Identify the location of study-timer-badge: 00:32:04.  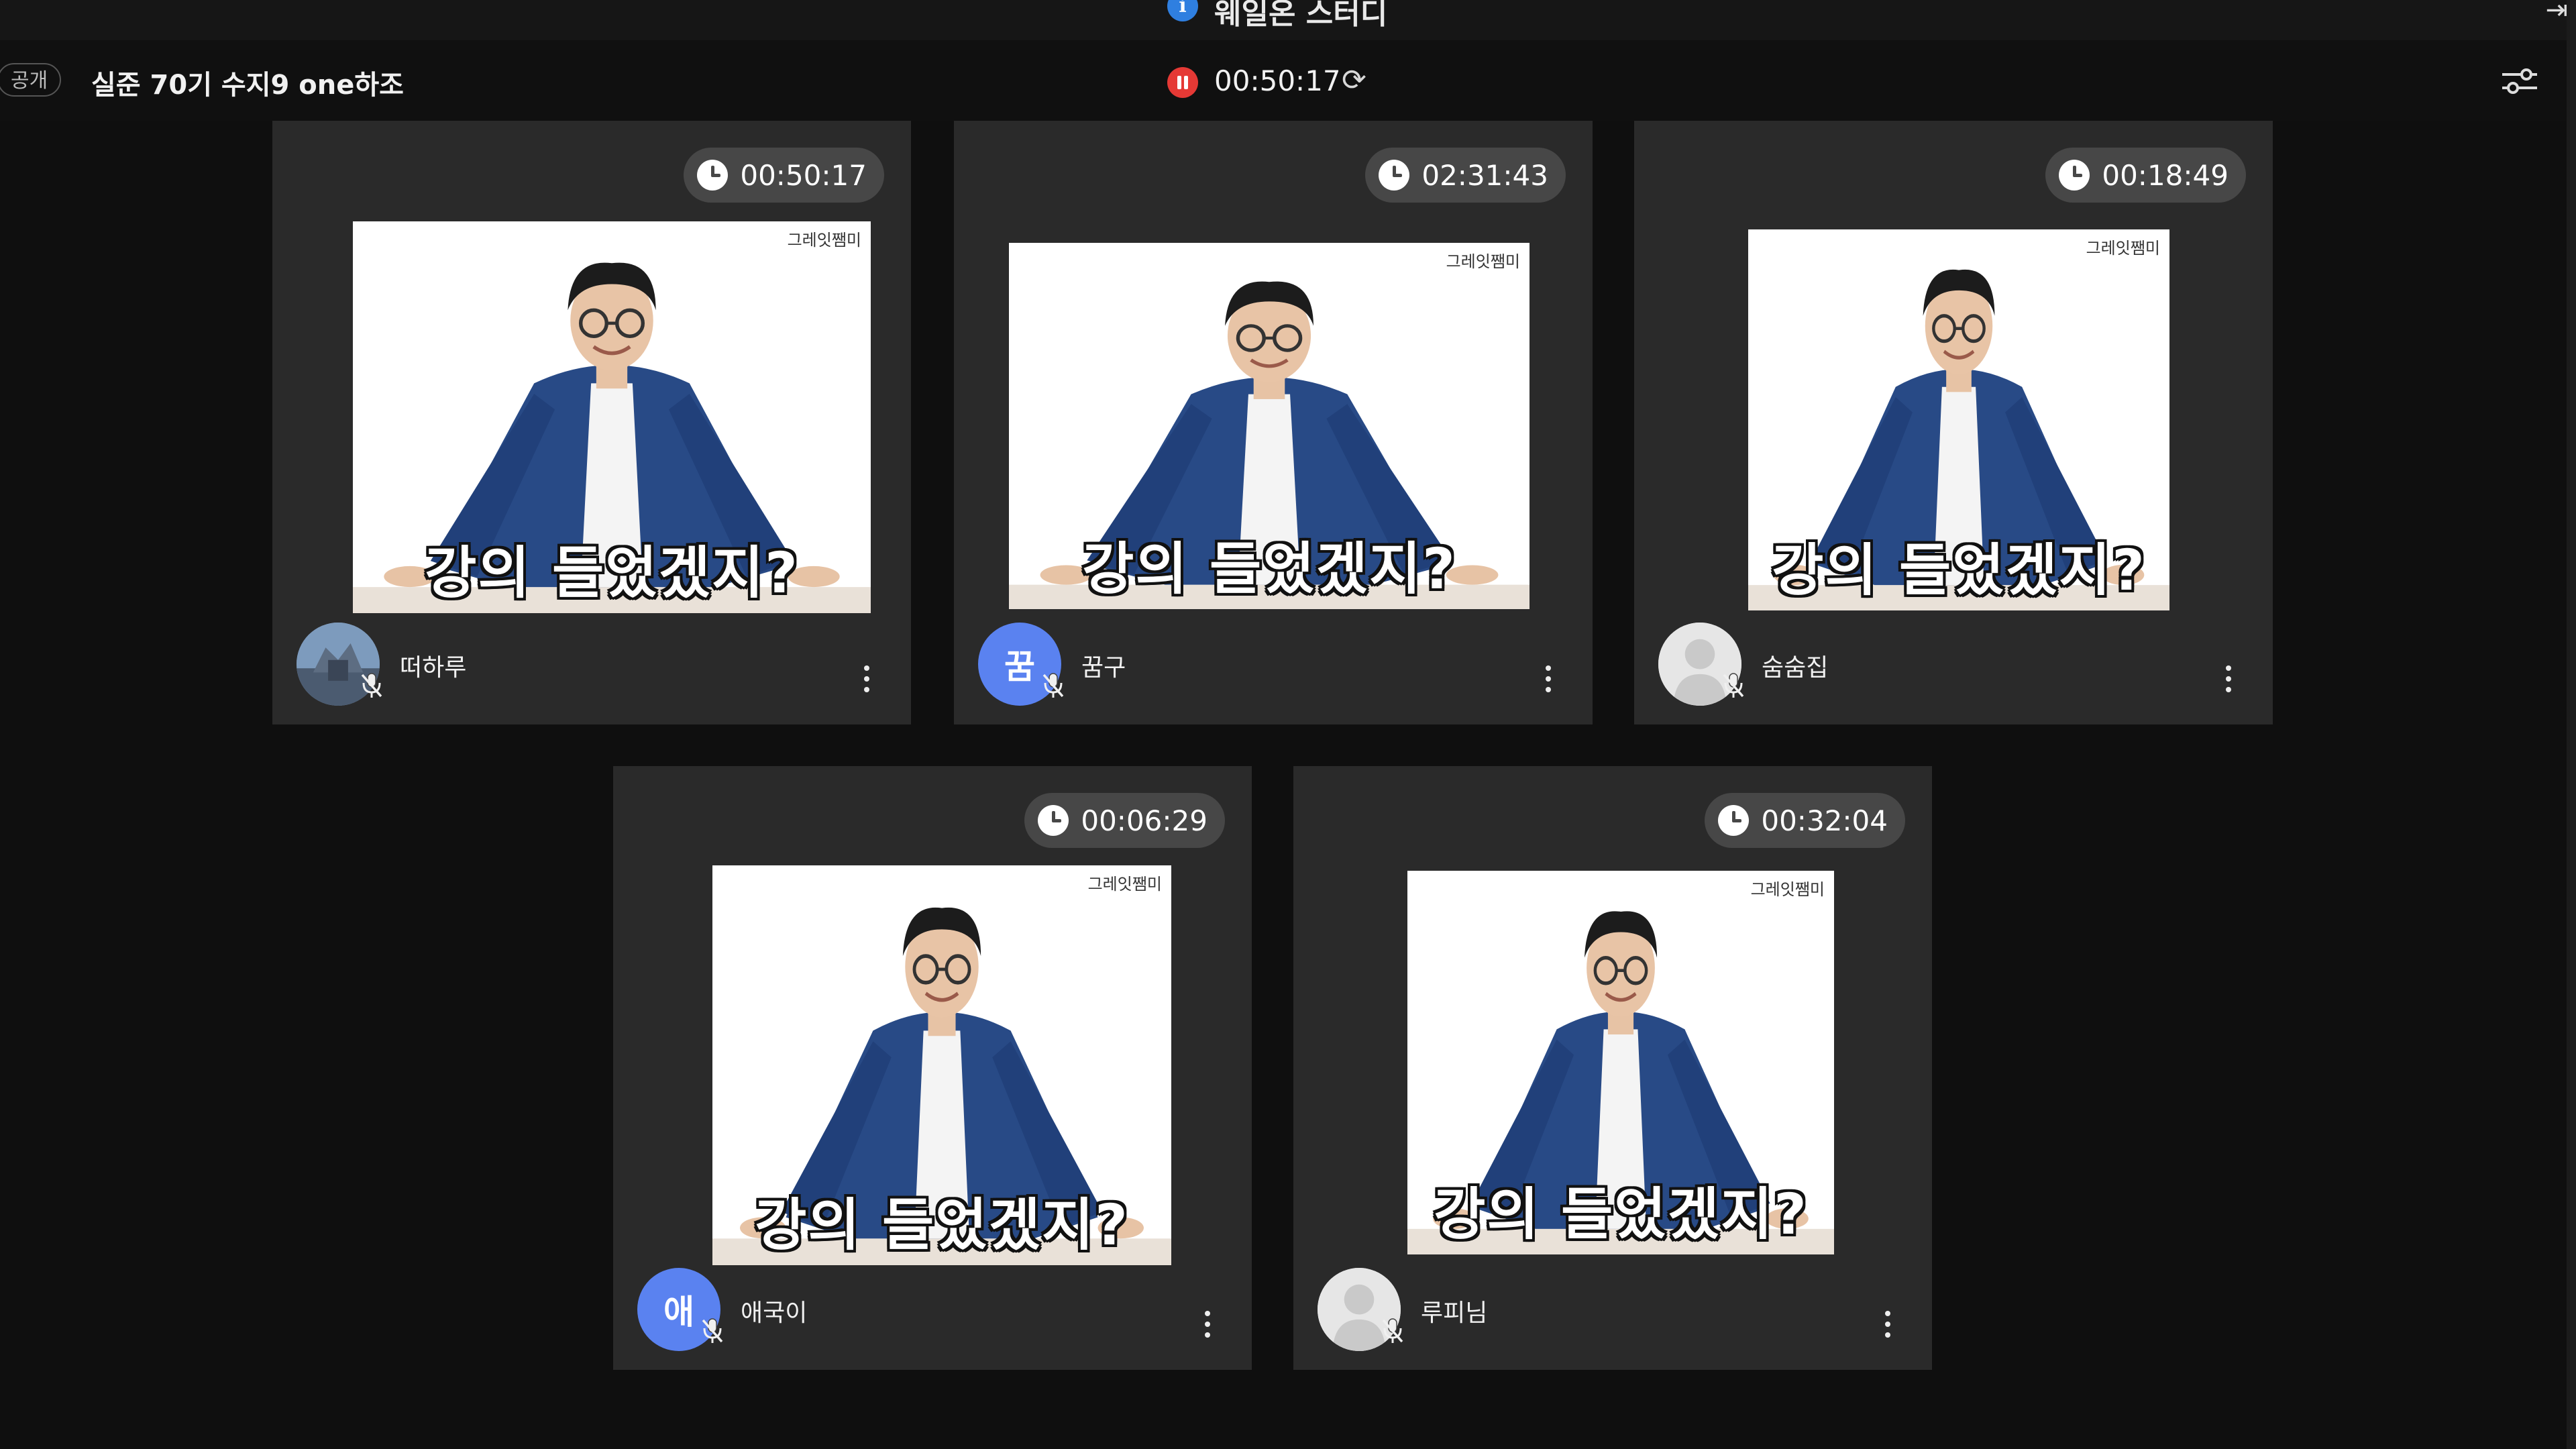
(1805, 820).